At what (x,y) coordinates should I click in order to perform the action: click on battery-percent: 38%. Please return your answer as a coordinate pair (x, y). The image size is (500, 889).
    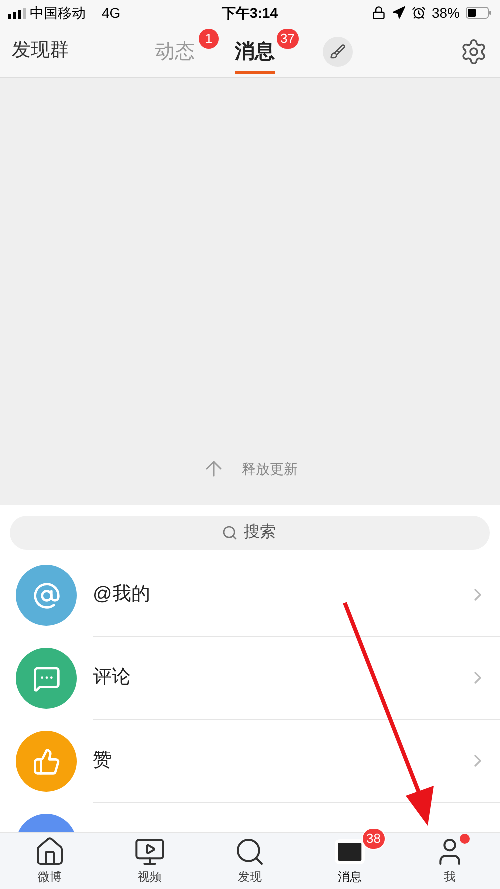
    Looking at the image, I should click on (446, 13).